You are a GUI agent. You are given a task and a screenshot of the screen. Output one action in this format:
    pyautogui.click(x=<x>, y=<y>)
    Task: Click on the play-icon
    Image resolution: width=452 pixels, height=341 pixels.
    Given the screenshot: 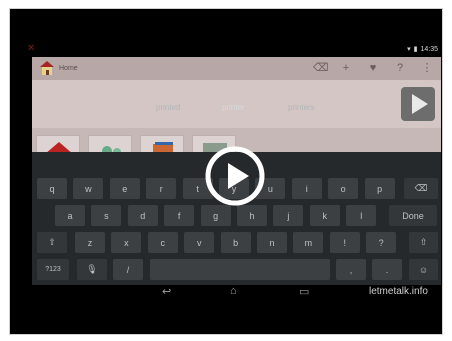 What is the action you would take?
    pyautogui.click(x=420, y=104)
    